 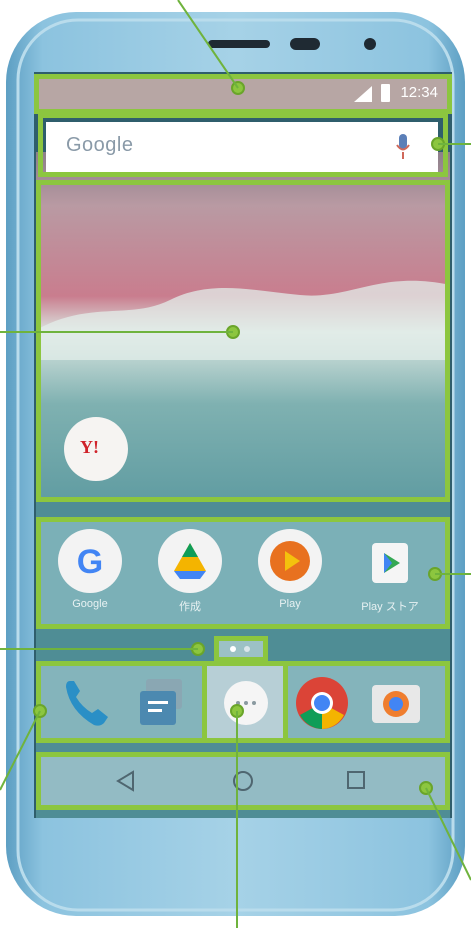 What do you see at coordinates (238, 88) in the screenshot?
I see `status-bar-callout-dot` at bounding box center [238, 88].